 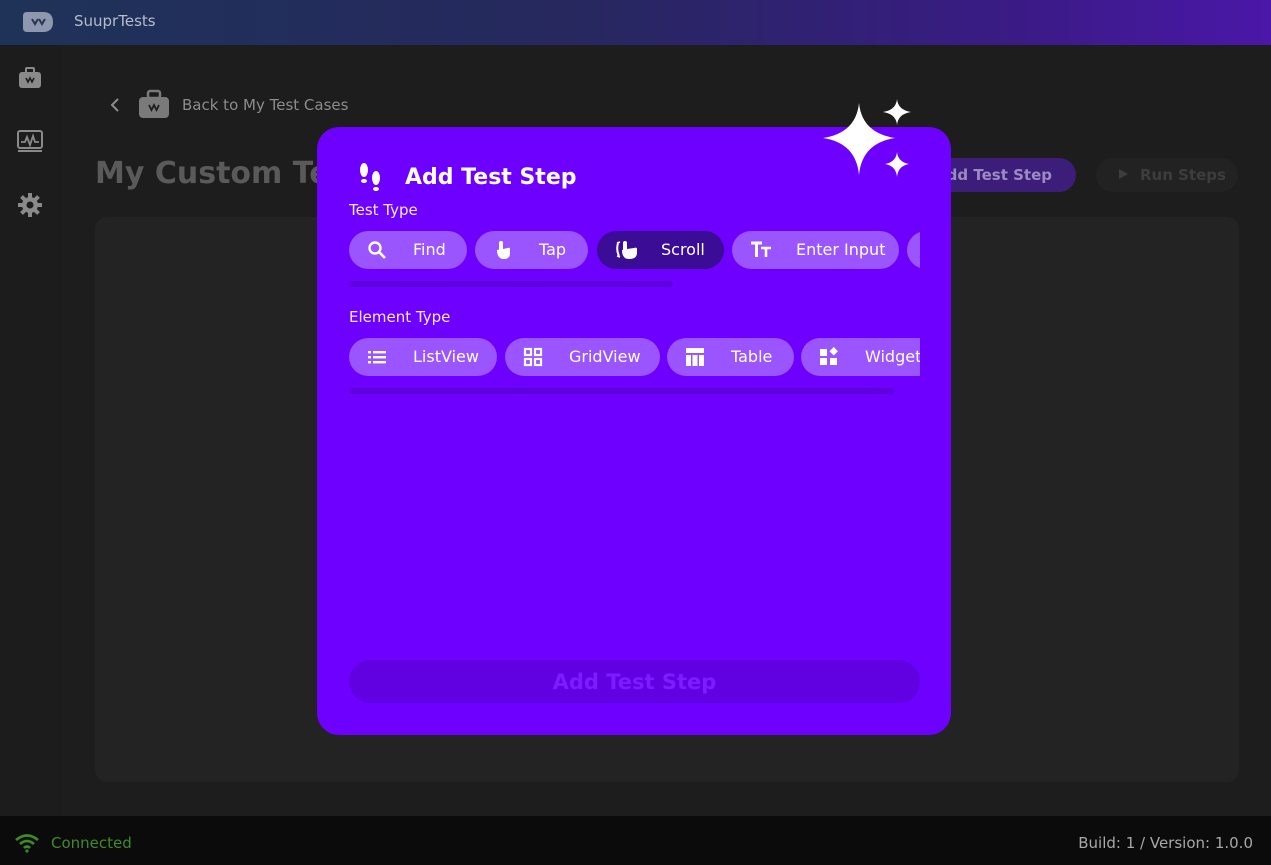 I want to click on play-icon, so click(x=1123, y=174).